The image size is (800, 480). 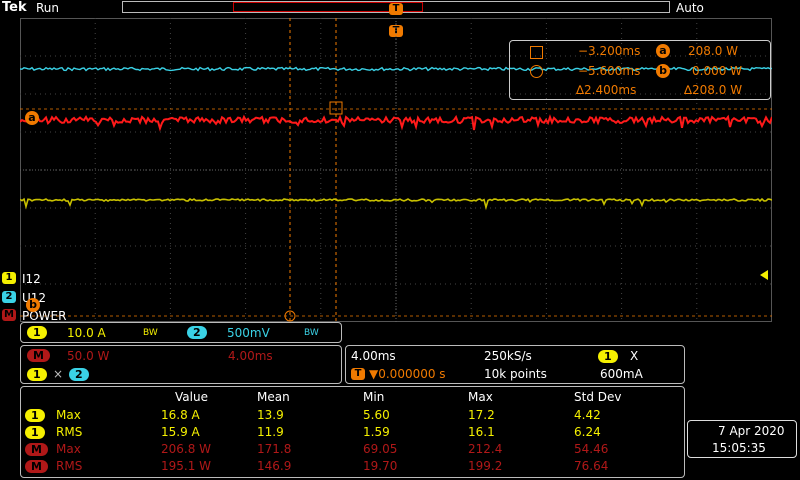 What do you see at coordinates (380, 449) in the screenshot?
I see `row-min: 69.05` at bounding box center [380, 449].